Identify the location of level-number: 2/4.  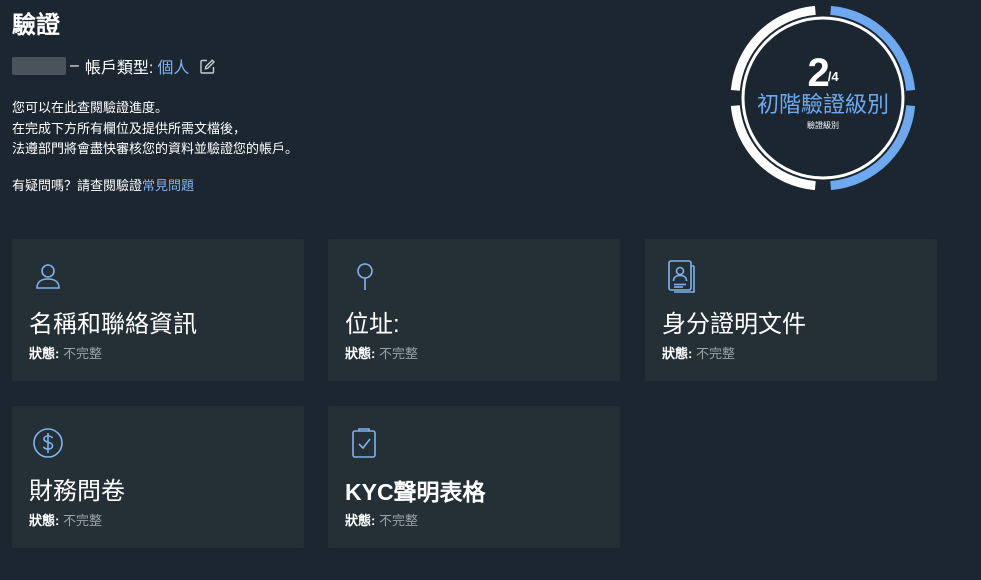
(823, 73).